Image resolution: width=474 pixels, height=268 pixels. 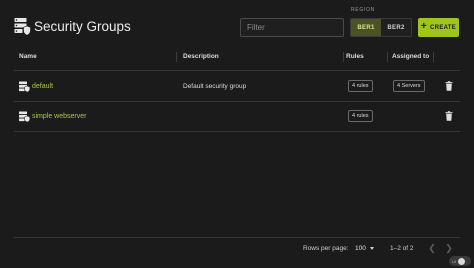 I want to click on table-row: simple webserver 4 rules, so click(x=237, y=117).